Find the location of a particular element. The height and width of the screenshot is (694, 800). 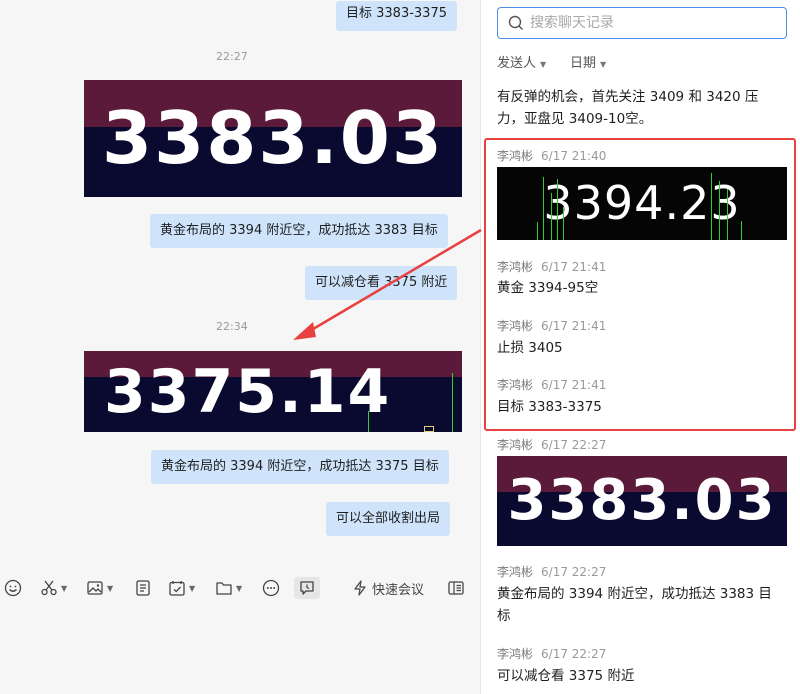

document-icon is located at coordinates (143, 588).